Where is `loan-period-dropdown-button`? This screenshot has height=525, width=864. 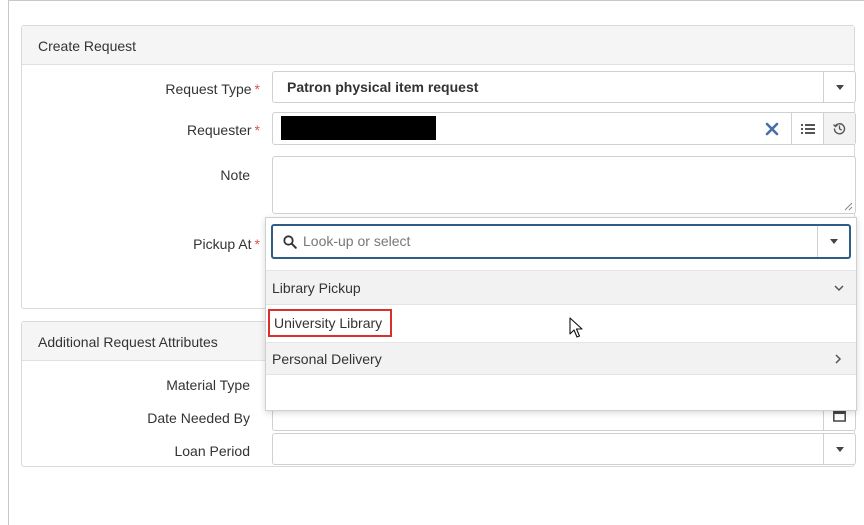 loan-period-dropdown-button is located at coordinates (839, 449).